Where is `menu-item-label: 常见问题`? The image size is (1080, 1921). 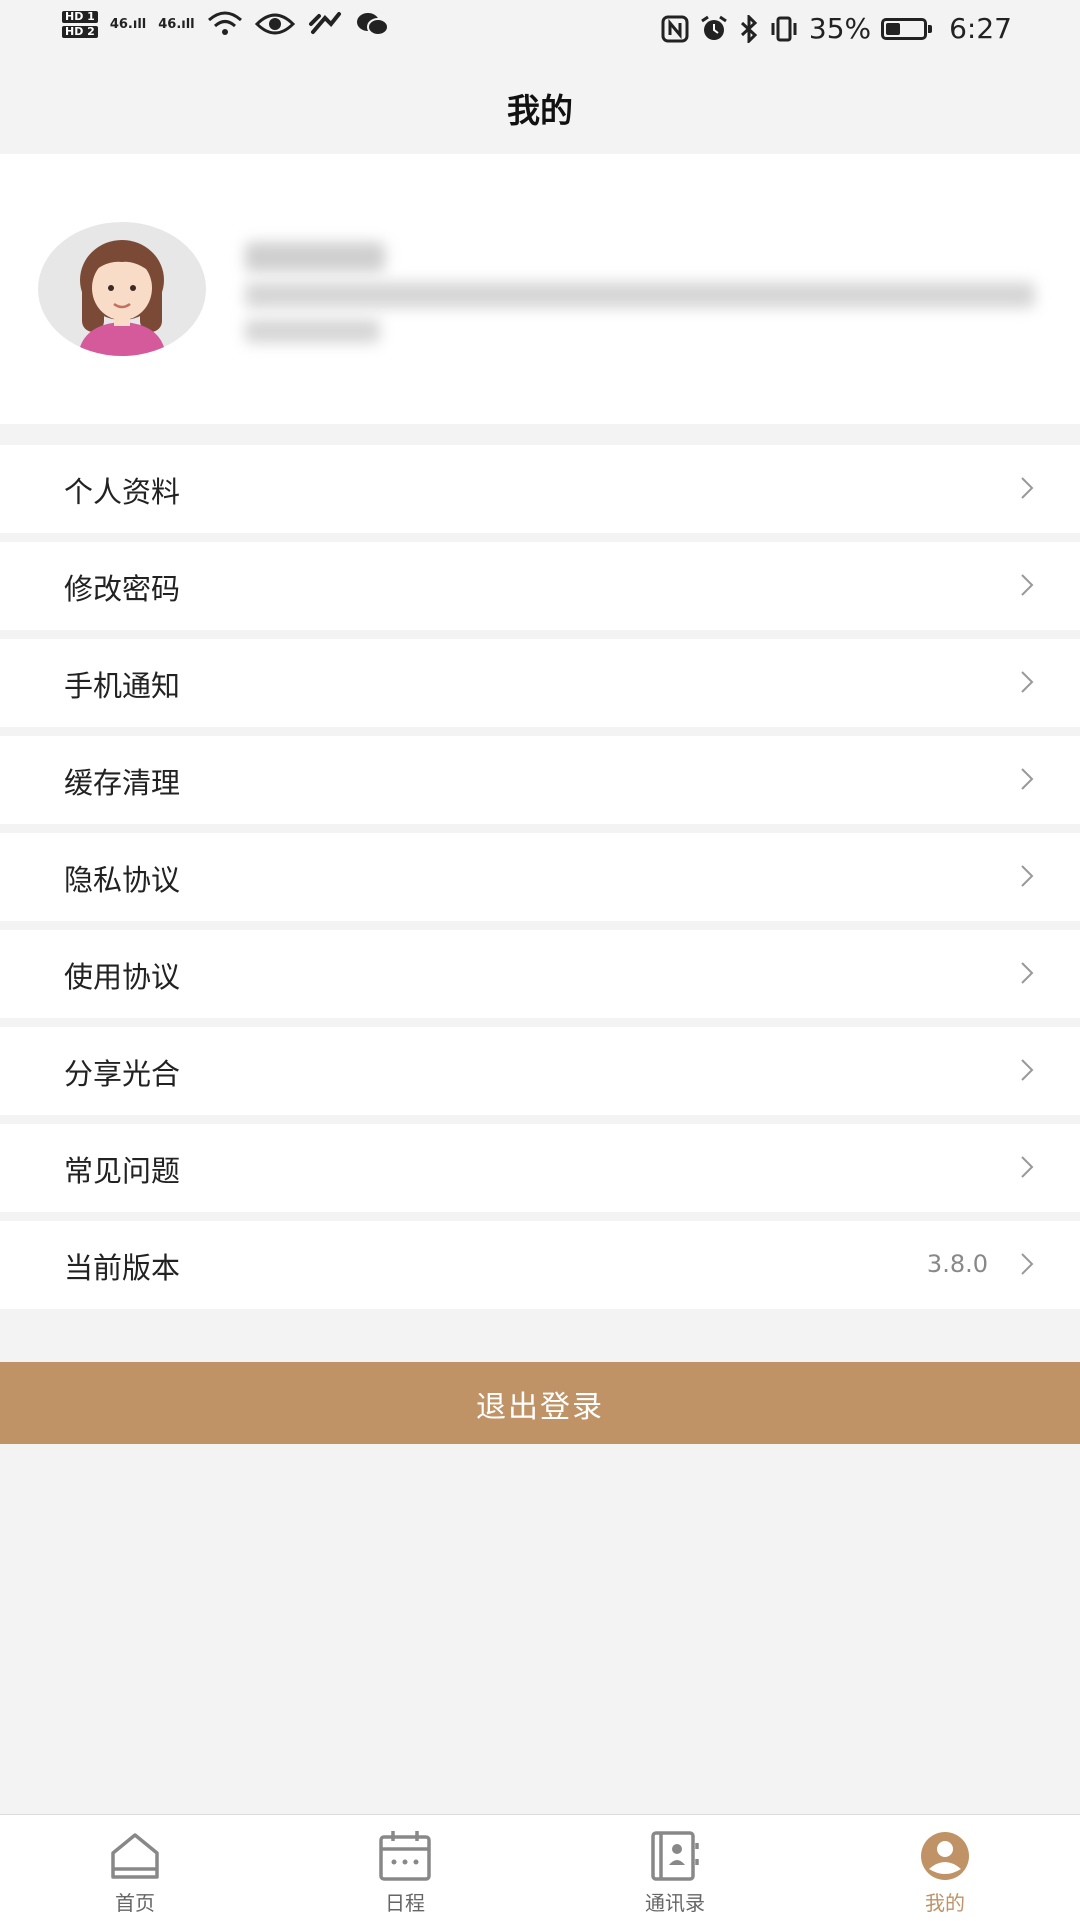
menu-item-label: 常见问题 is located at coordinates (122, 1171).